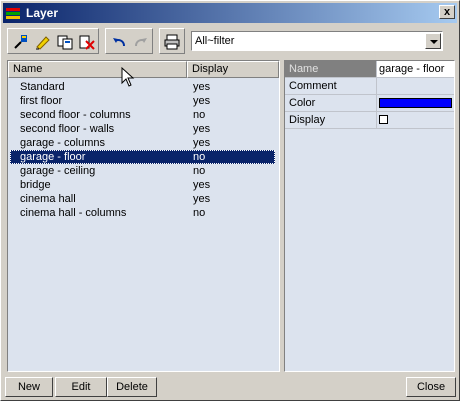 Image resolution: width=460 pixels, height=401 pixels. I want to click on color-swatch, so click(415, 103).